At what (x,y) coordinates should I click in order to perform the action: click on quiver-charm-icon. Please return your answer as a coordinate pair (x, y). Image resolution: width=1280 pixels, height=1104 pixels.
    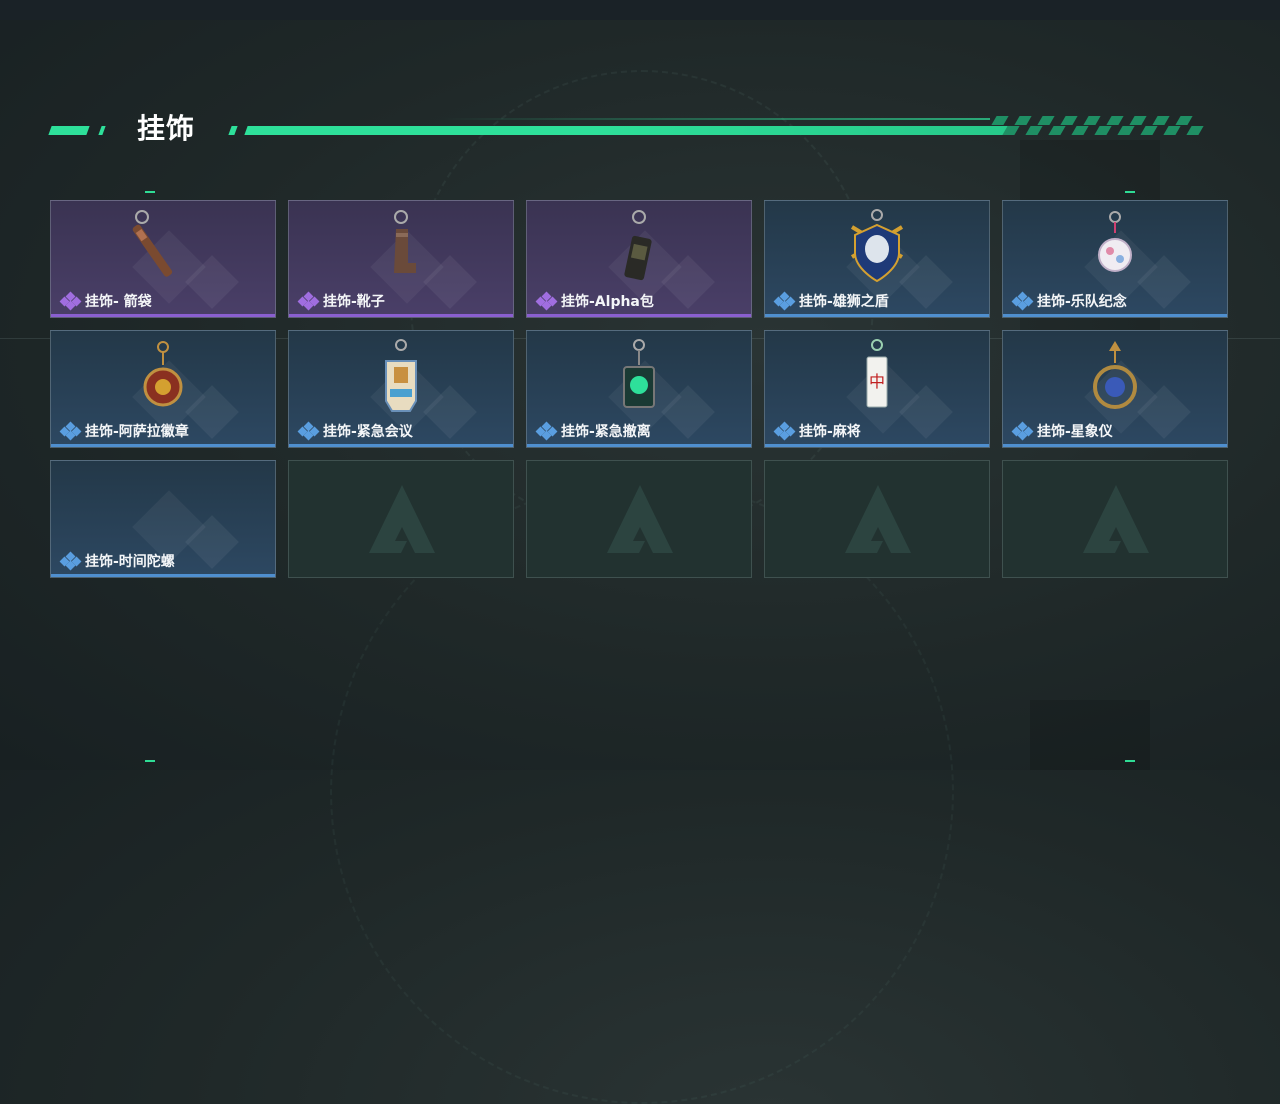
    Looking at the image, I should click on (152, 243).